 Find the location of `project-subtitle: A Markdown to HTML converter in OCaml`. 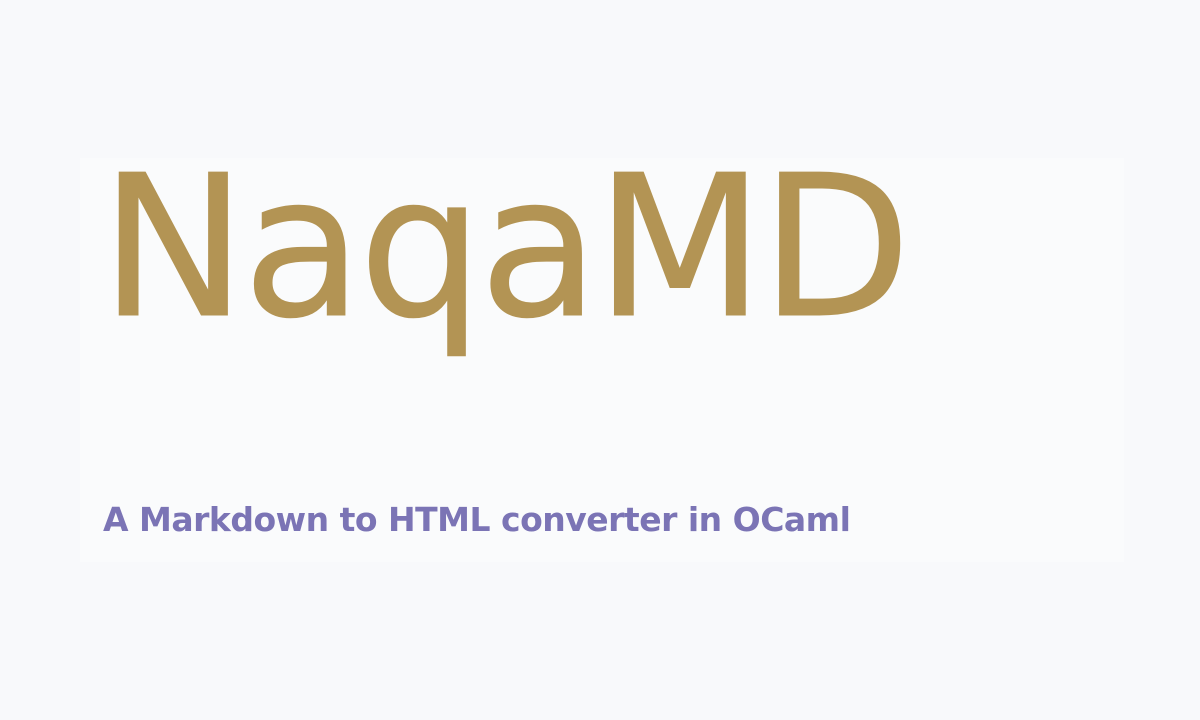

project-subtitle: A Markdown to HTML converter in OCaml is located at coordinates (477, 519).